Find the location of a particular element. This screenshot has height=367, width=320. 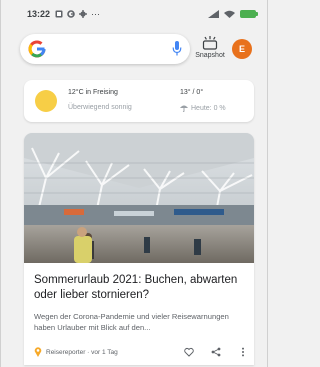

avatar: E is located at coordinates (242, 49).